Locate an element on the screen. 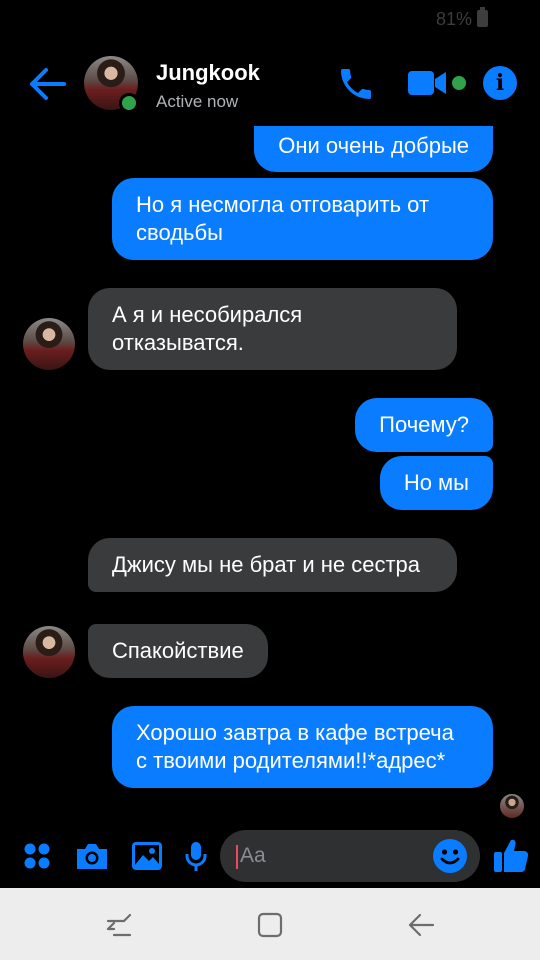 The image size is (540, 960). message-bubble: А я и несобирался отказыватся. is located at coordinates (272, 329).